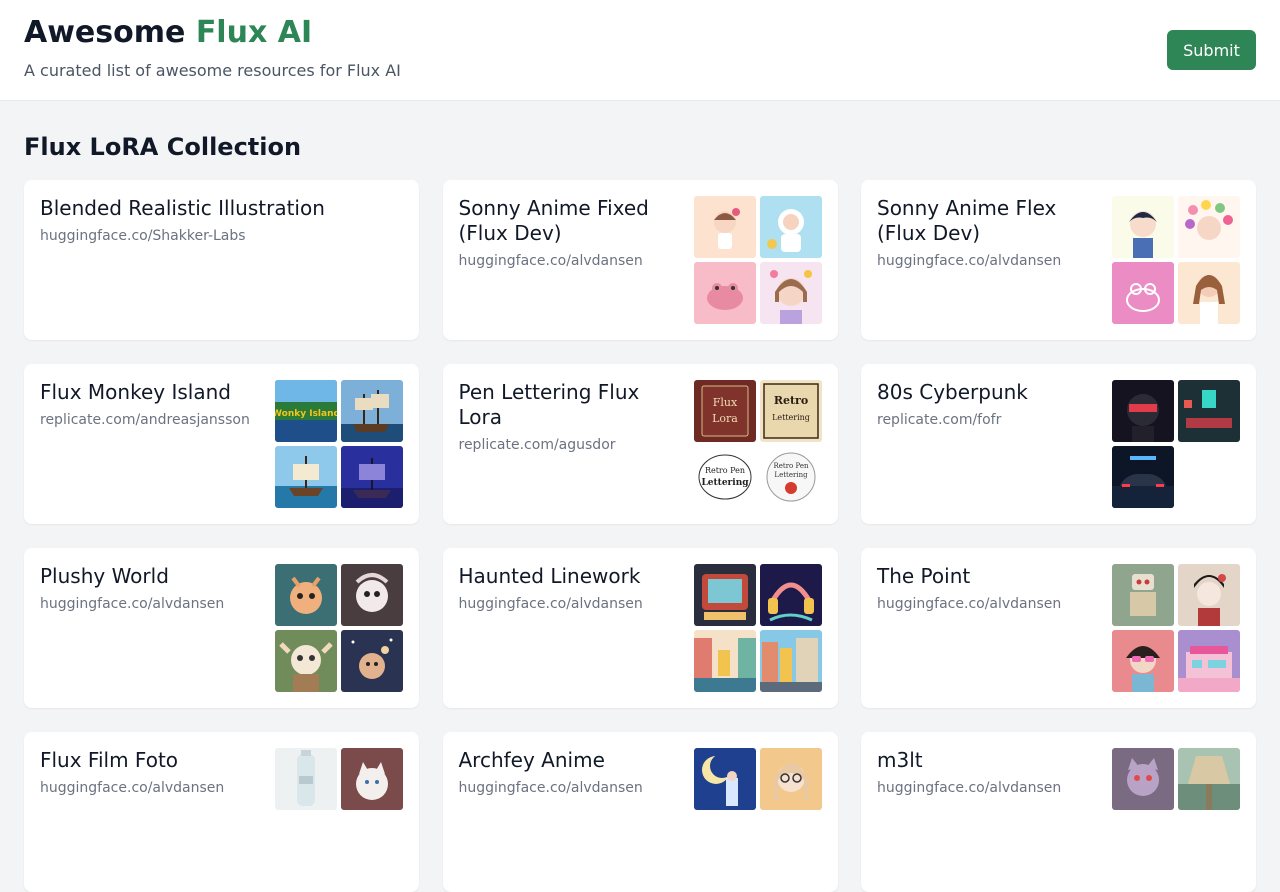 This screenshot has width=1280, height=892. I want to click on thumb-retro-lettering-sign: Retro Lettering, so click(790, 411).